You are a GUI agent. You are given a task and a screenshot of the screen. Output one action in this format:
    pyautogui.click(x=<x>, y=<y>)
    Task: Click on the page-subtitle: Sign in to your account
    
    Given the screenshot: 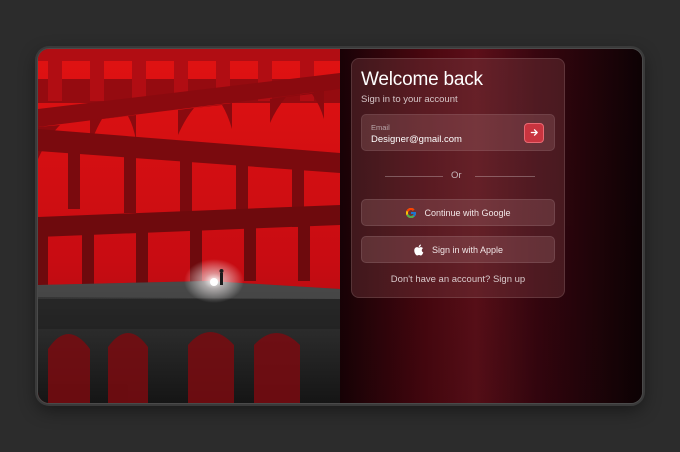 What is the action you would take?
    pyautogui.click(x=409, y=99)
    